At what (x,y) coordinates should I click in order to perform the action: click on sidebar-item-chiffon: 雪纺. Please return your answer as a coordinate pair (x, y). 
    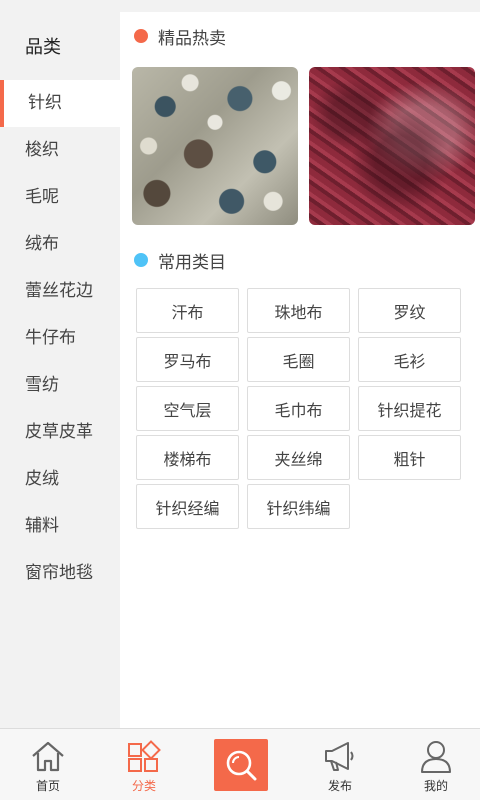
    Looking at the image, I should click on (60, 385).